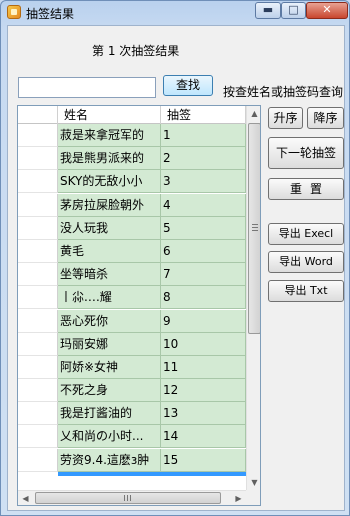 Image resolution: width=350 pixels, height=516 pixels. I want to click on cell-lot: 11, so click(203, 367).